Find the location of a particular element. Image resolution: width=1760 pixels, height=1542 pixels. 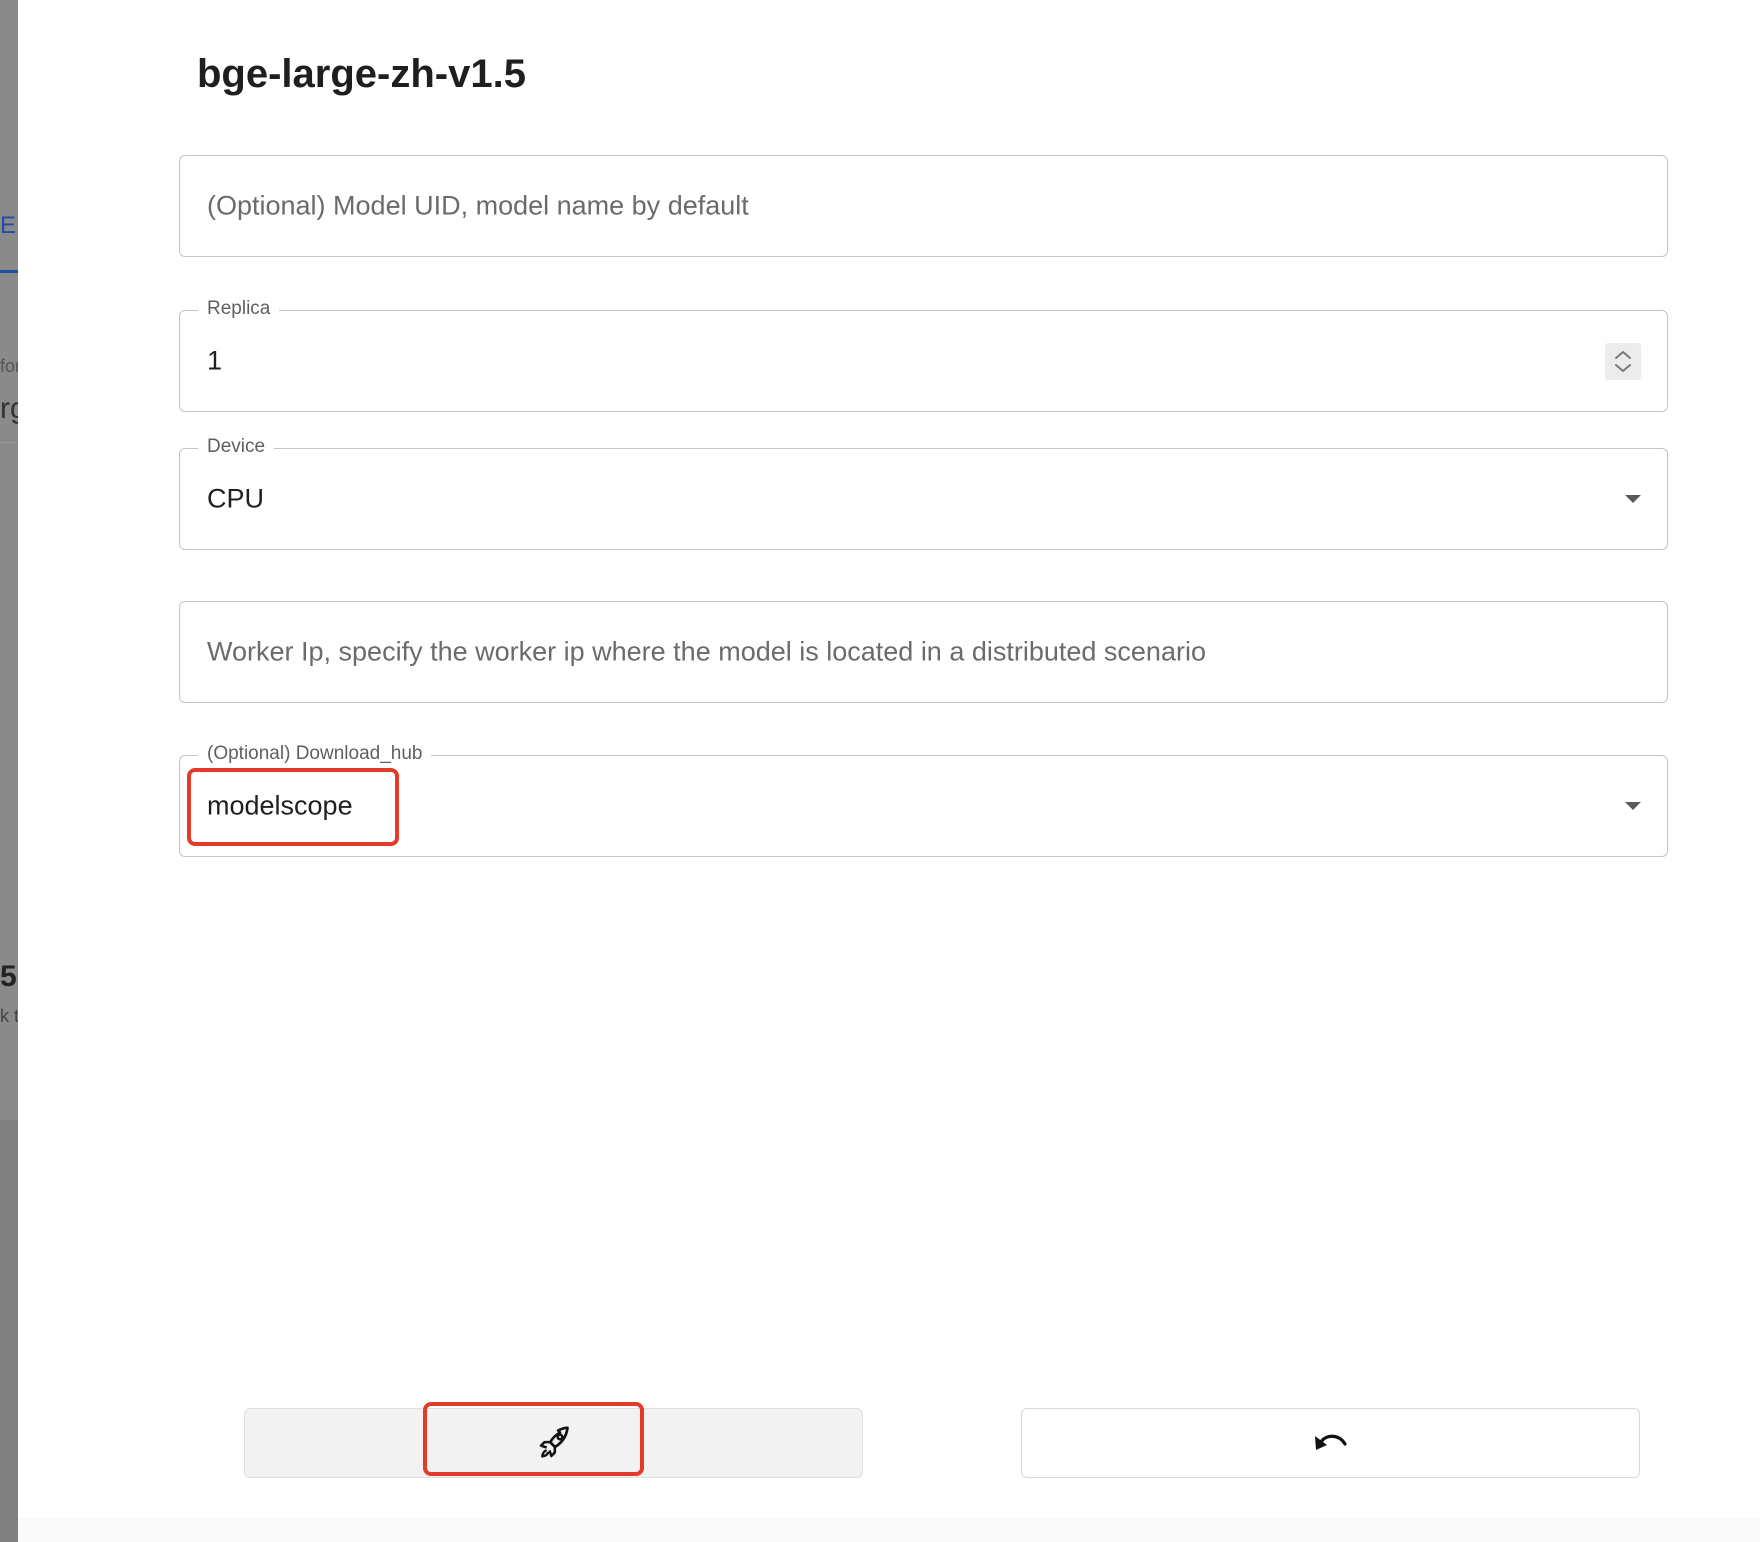

download-hub-highlight-box is located at coordinates (293, 807).